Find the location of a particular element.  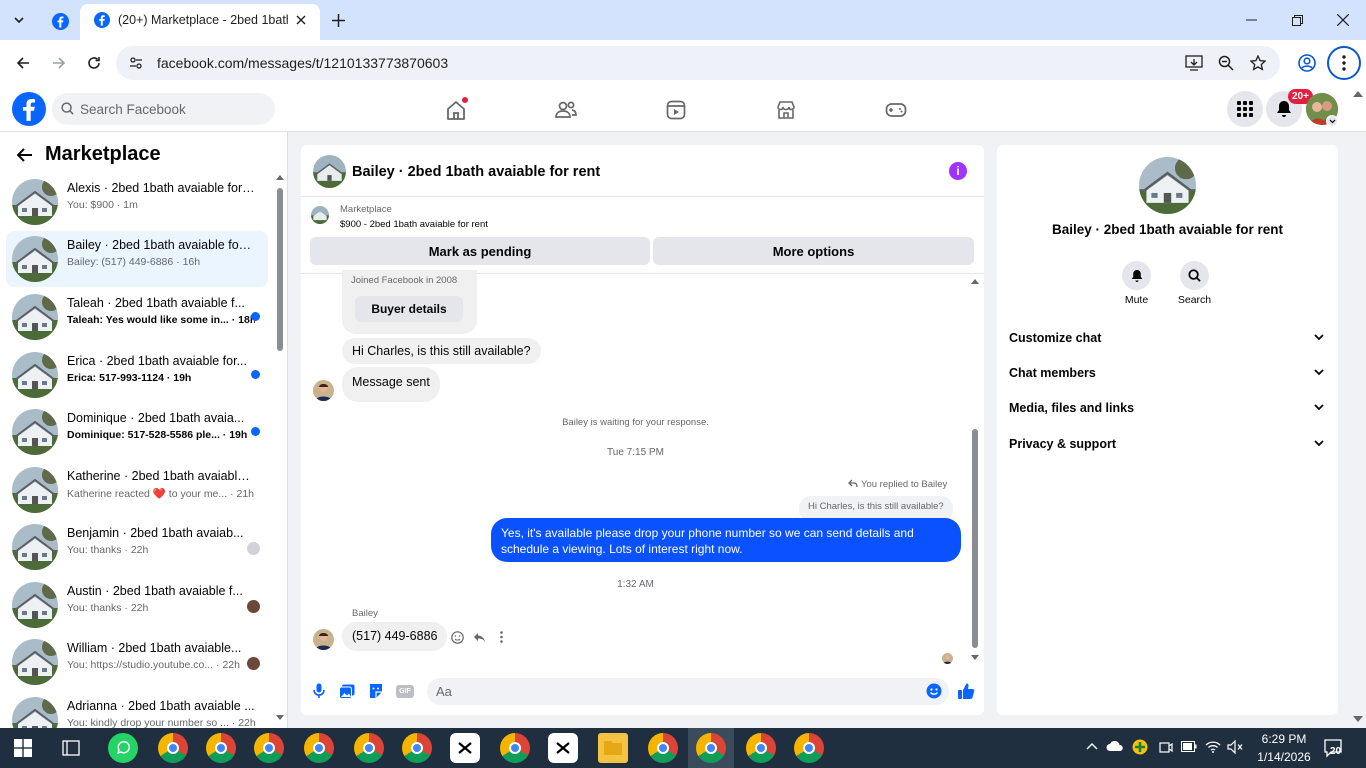

clock-date: 1/14/2026 is located at coordinates (1284, 757).